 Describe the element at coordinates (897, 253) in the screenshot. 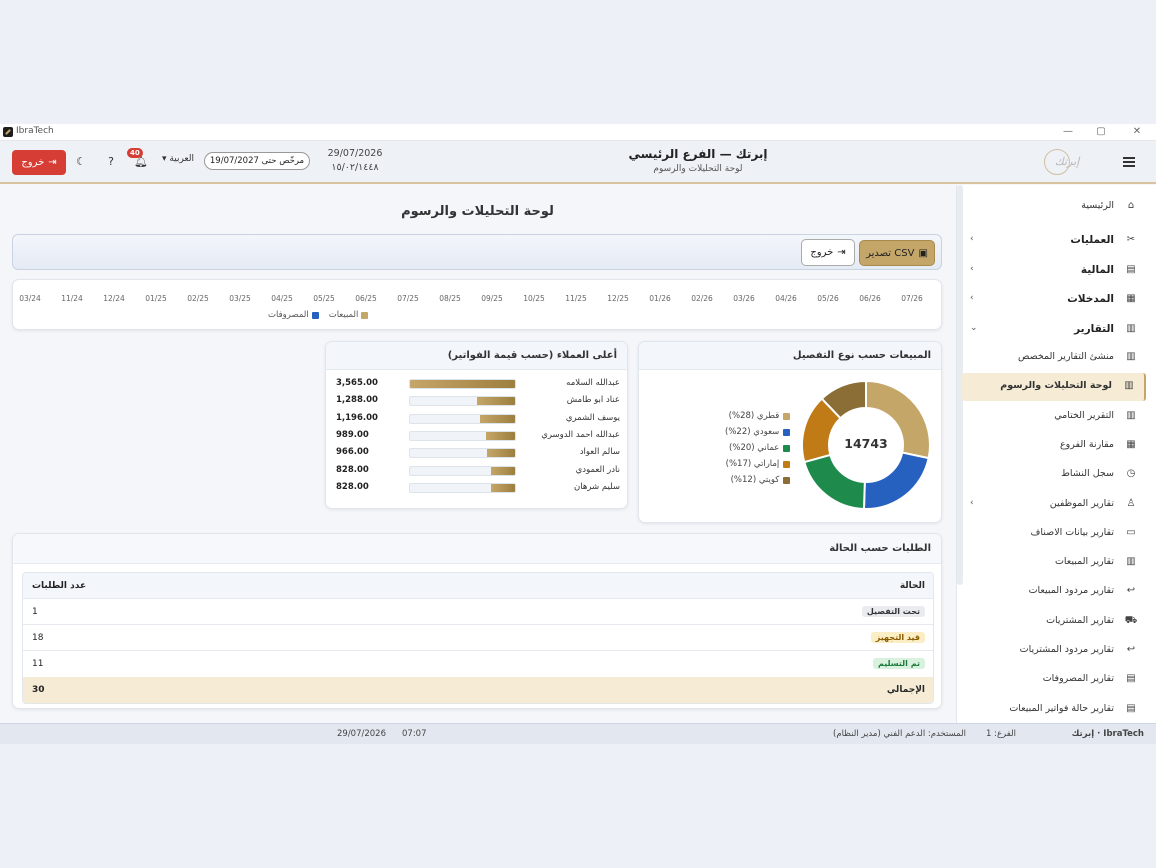

I see `export-csv-button: تصدير CSV ▣` at that location.